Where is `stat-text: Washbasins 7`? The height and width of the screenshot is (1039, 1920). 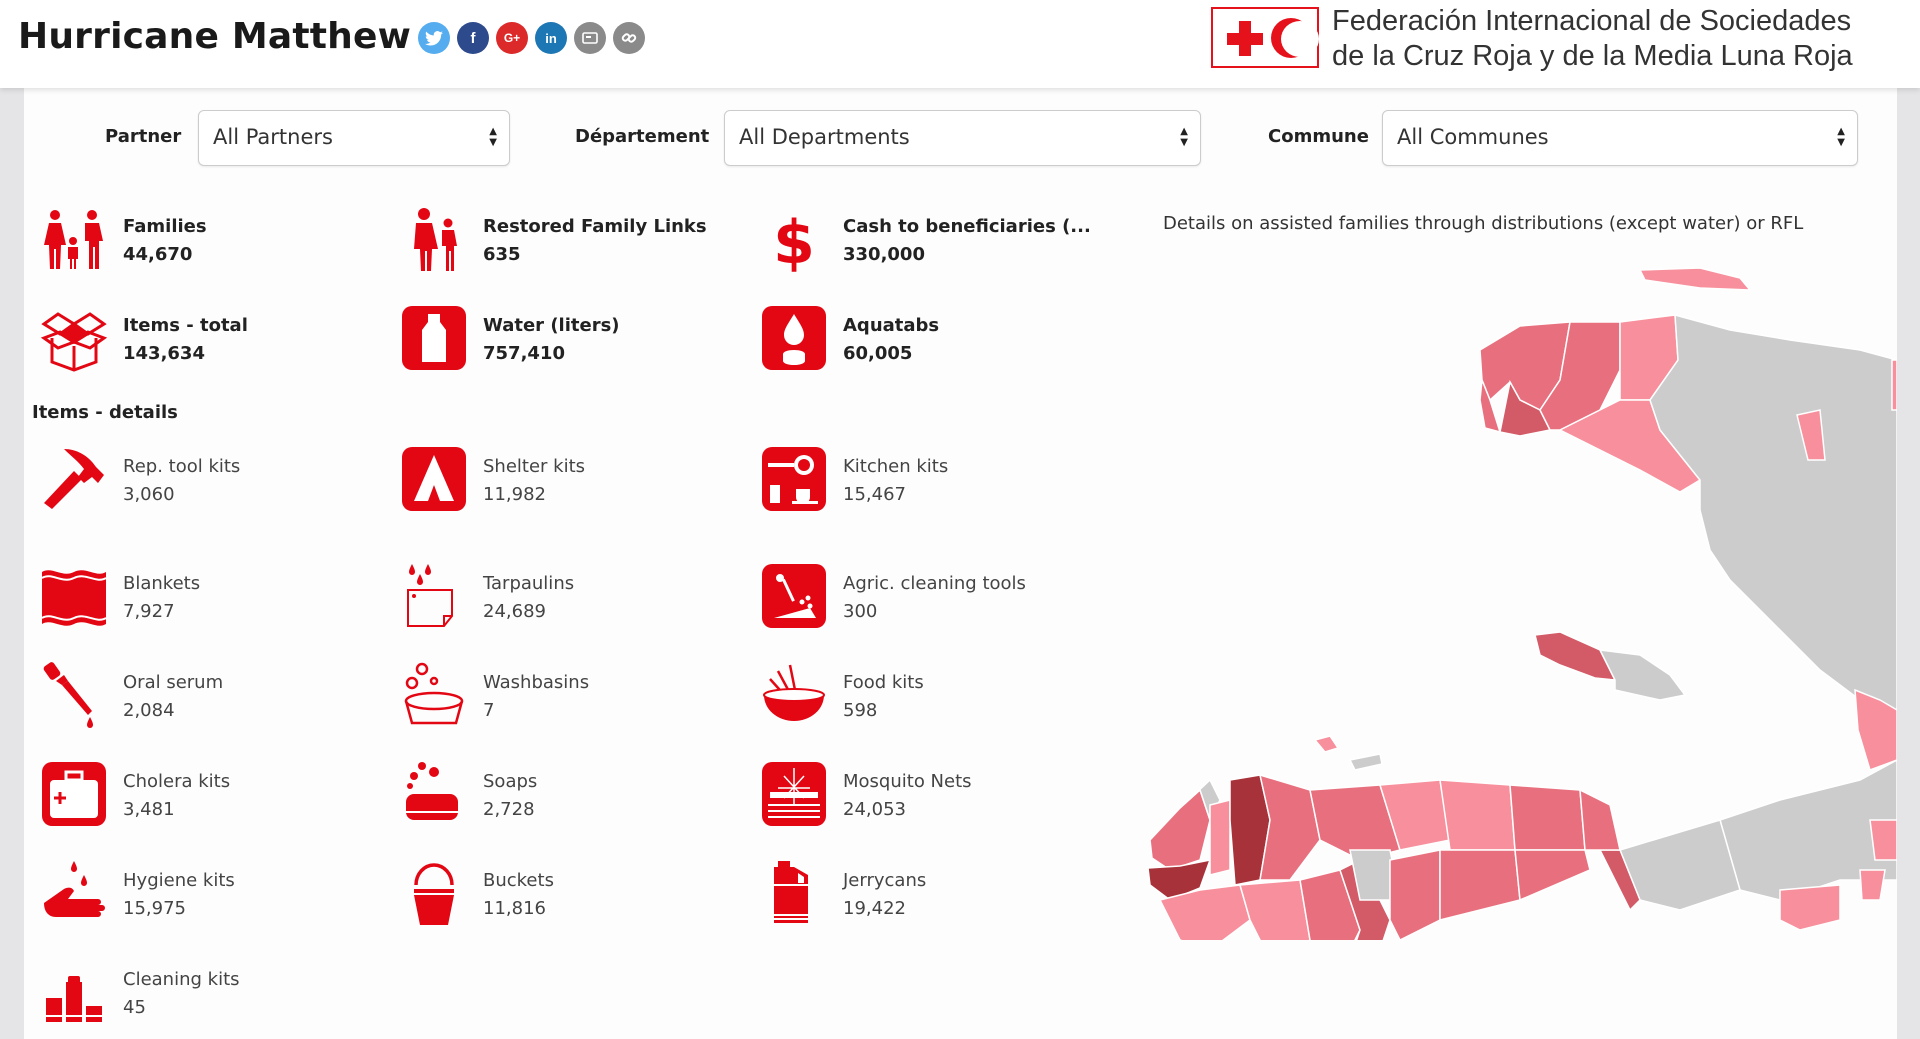
stat-text: Washbasins 7 is located at coordinates (536, 697).